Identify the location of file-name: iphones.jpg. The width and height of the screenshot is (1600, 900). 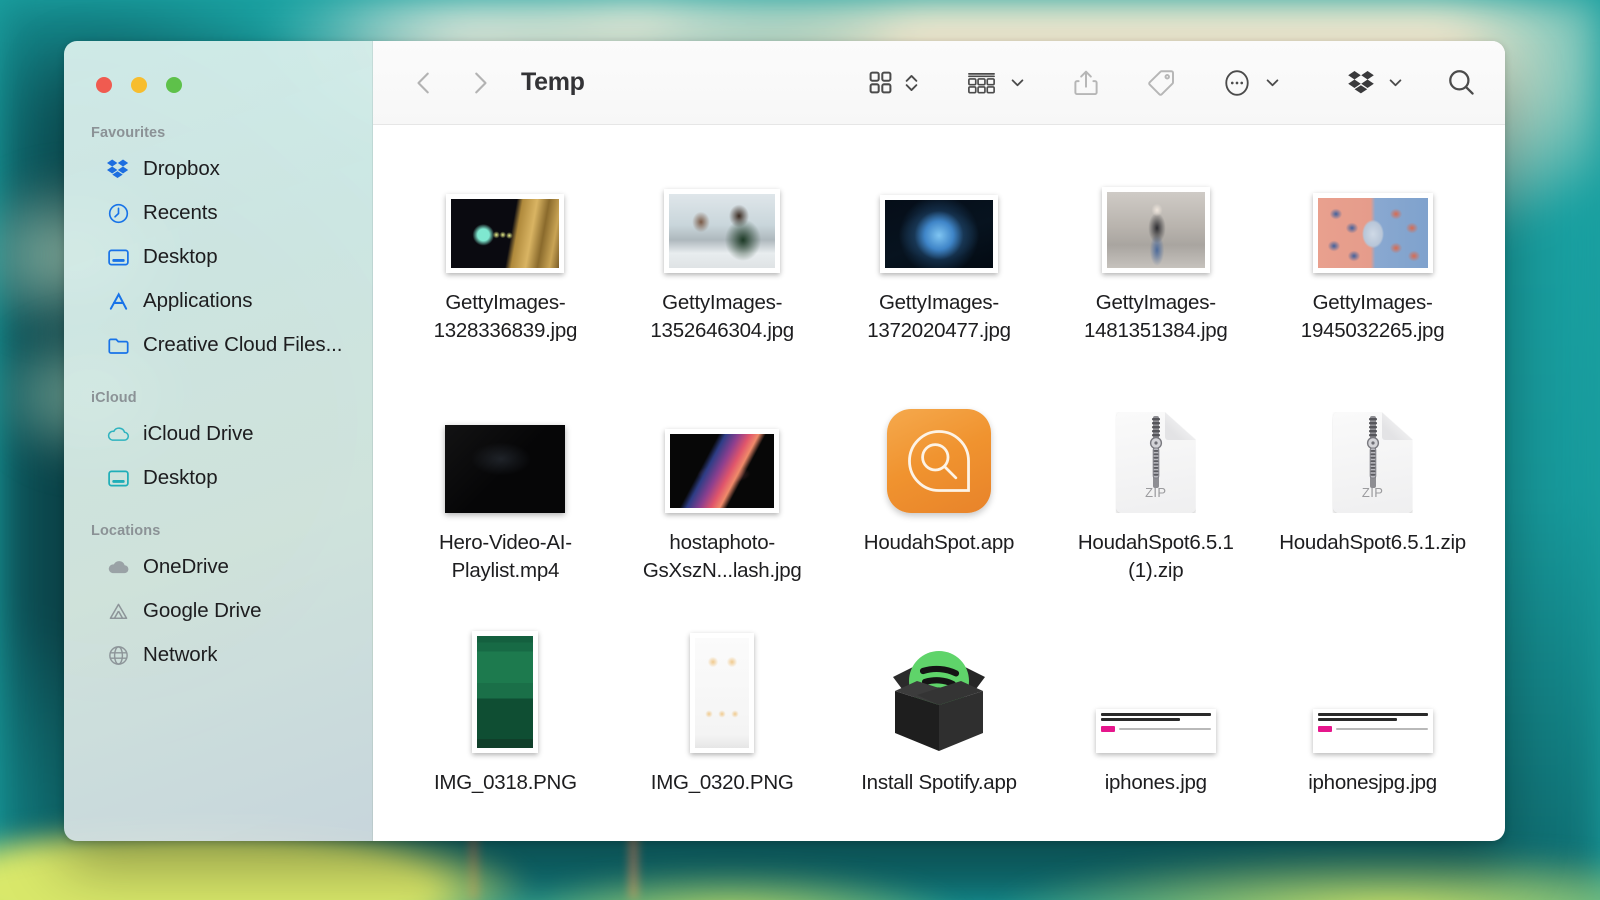
(1155, 782).